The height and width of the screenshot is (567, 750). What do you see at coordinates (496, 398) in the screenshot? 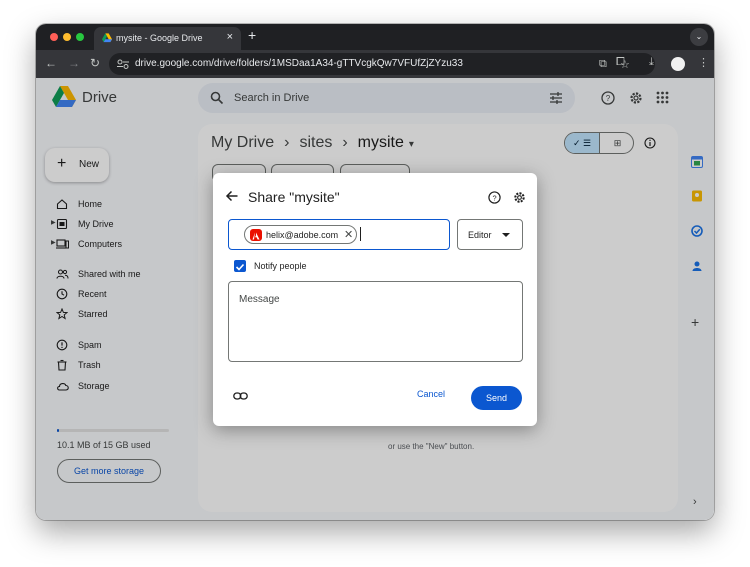
I see `send-button: Send` at bounding box center [496, 398].